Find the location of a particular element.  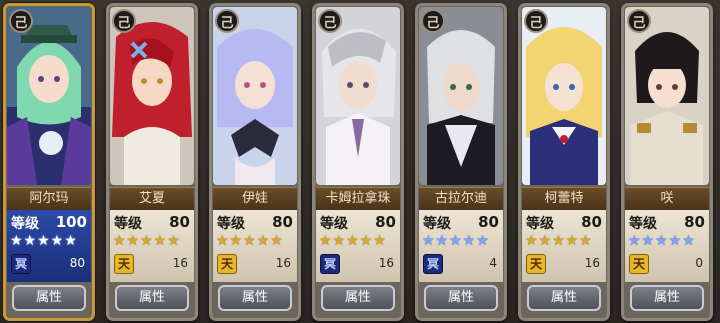

stats-panel: 等级 80 ★★★★★ 冥 4 is located at coordinates (461, 246).